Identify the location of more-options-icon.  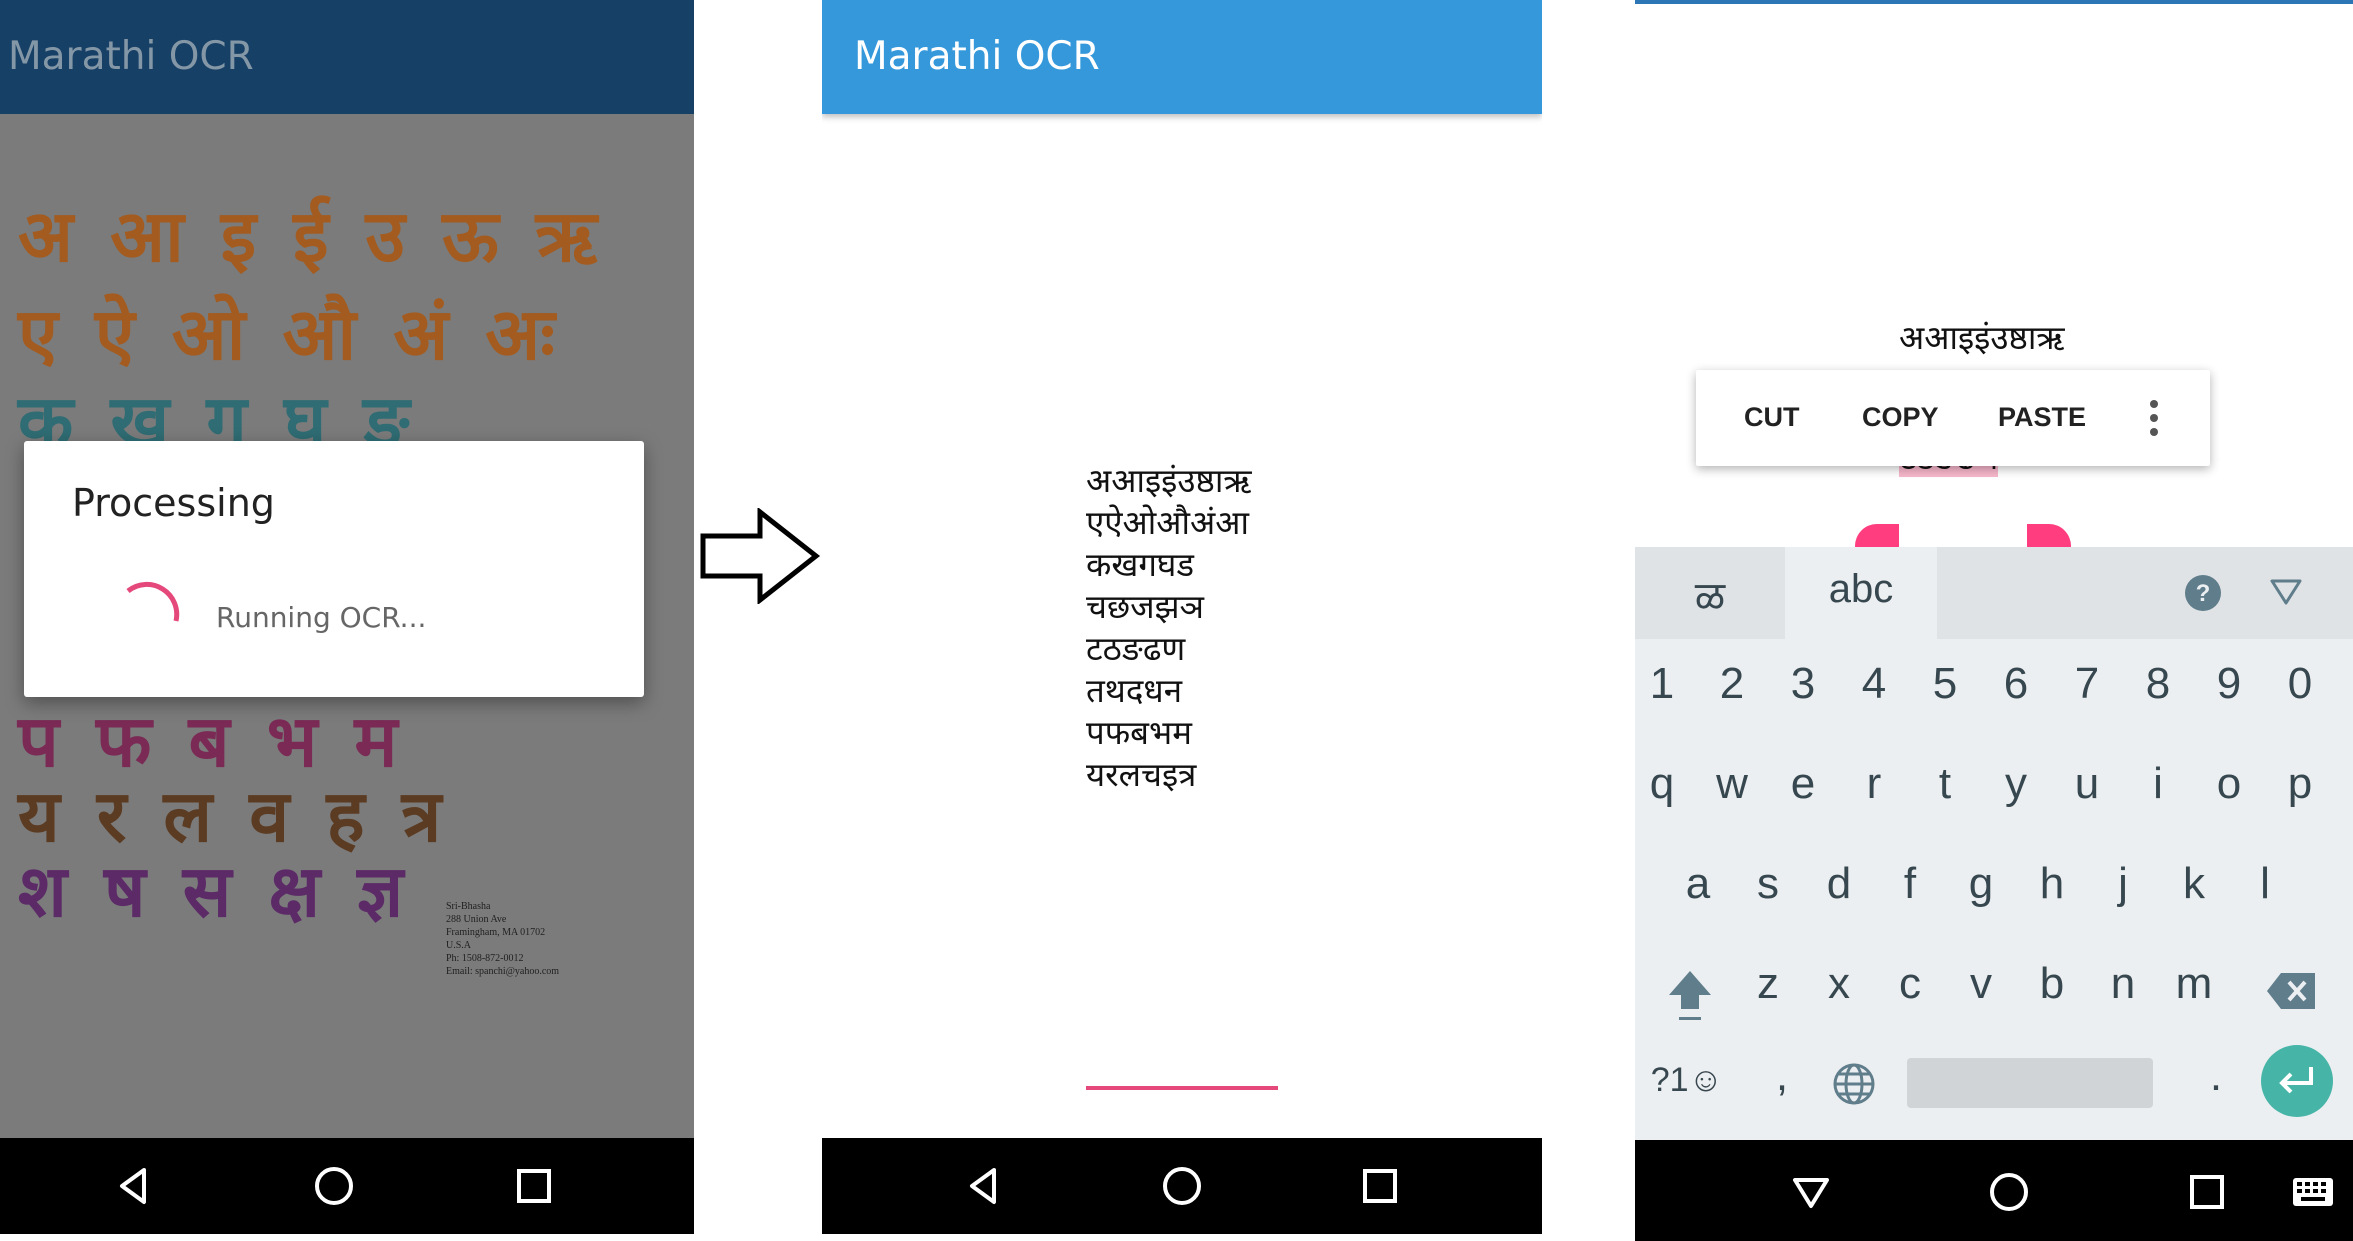
(2154, 418).